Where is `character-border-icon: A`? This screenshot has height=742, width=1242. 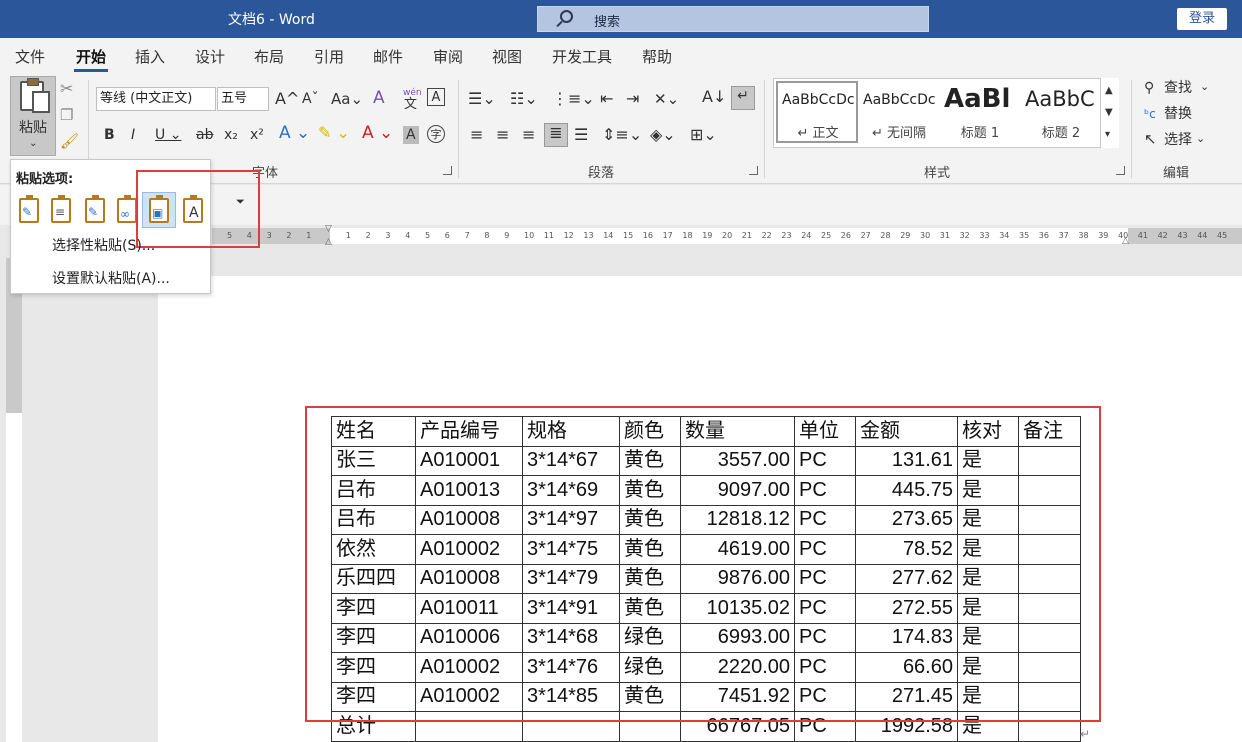
character-border-icon: A is located at coordinates (436, 97).